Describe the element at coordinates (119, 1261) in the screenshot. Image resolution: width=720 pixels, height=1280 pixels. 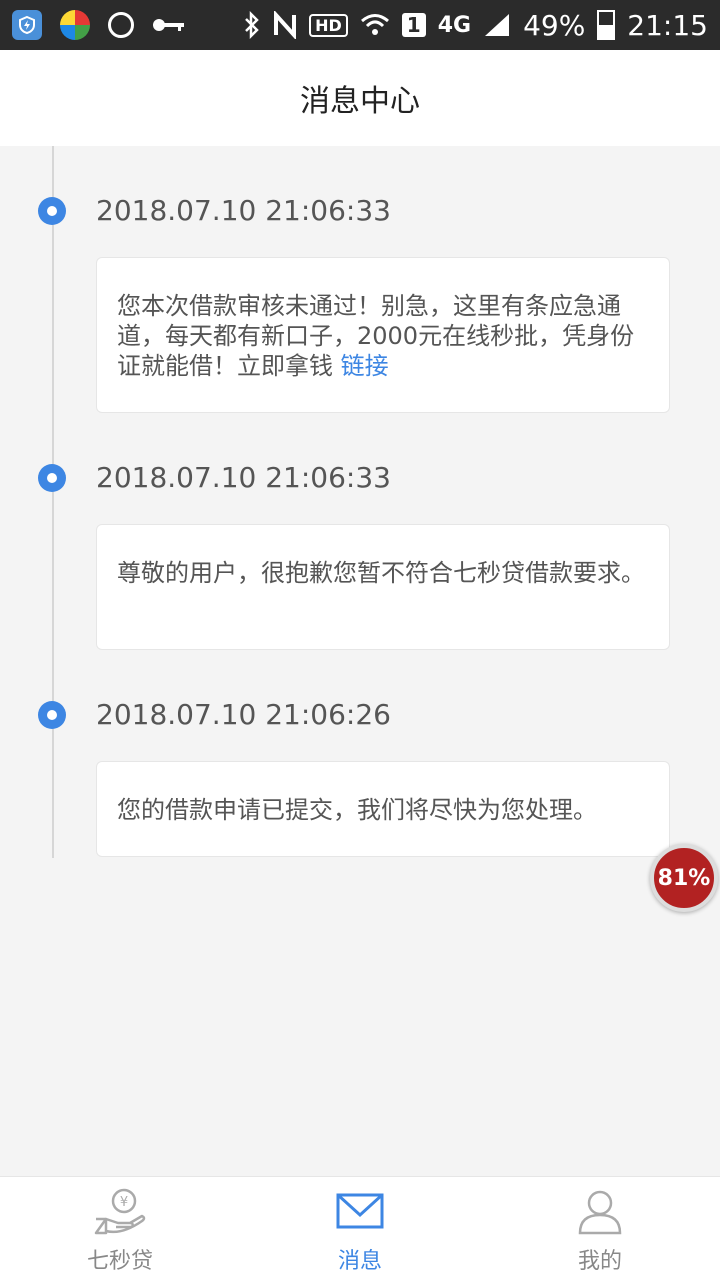
I see `nav-label: 七秒贷` at that location.